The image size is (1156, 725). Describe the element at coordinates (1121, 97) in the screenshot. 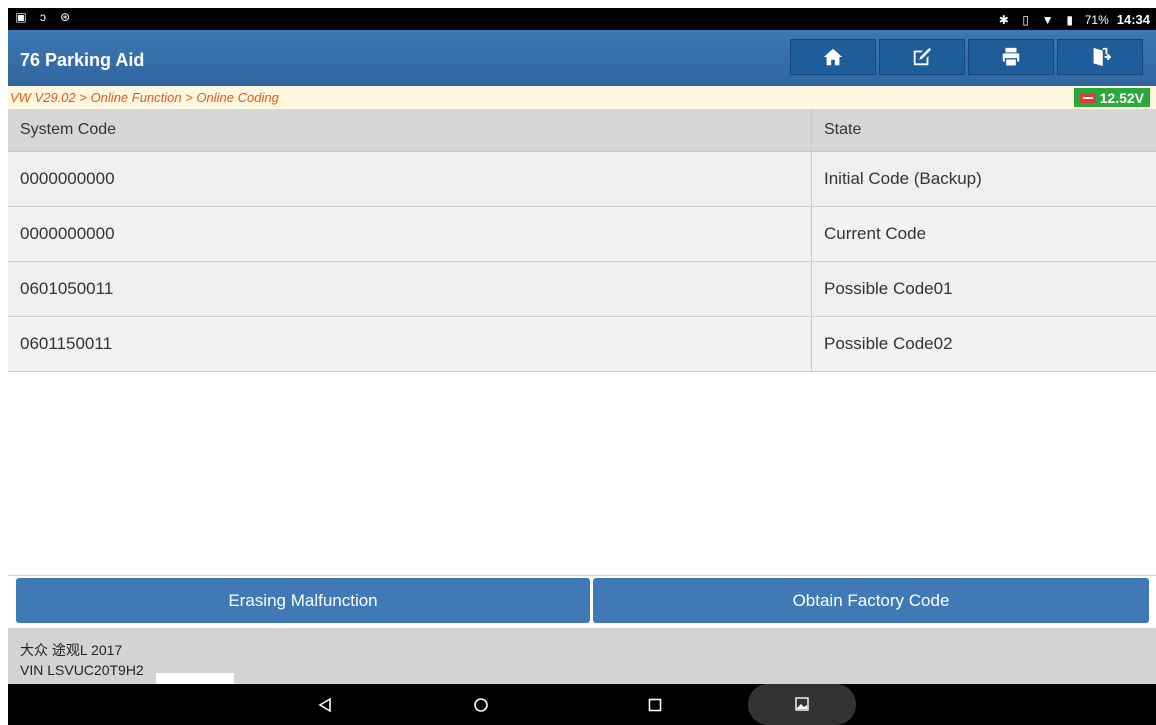

I see `voltage-value: 12.52V` at that location.